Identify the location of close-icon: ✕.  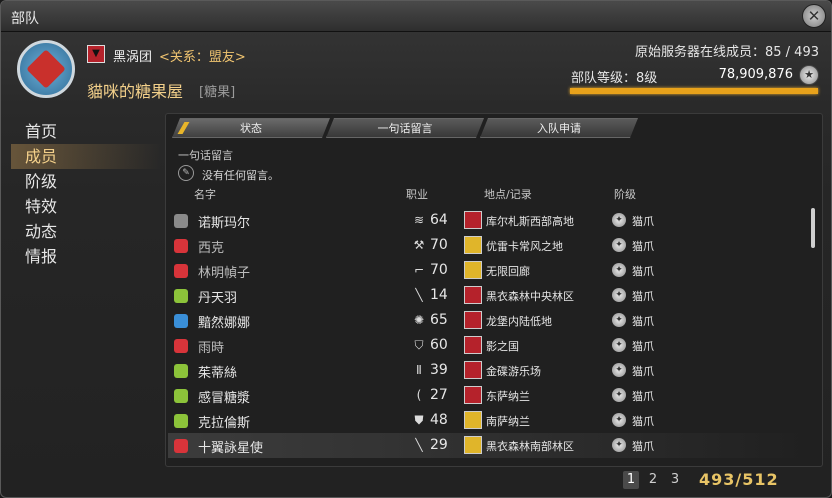
(814, 16).